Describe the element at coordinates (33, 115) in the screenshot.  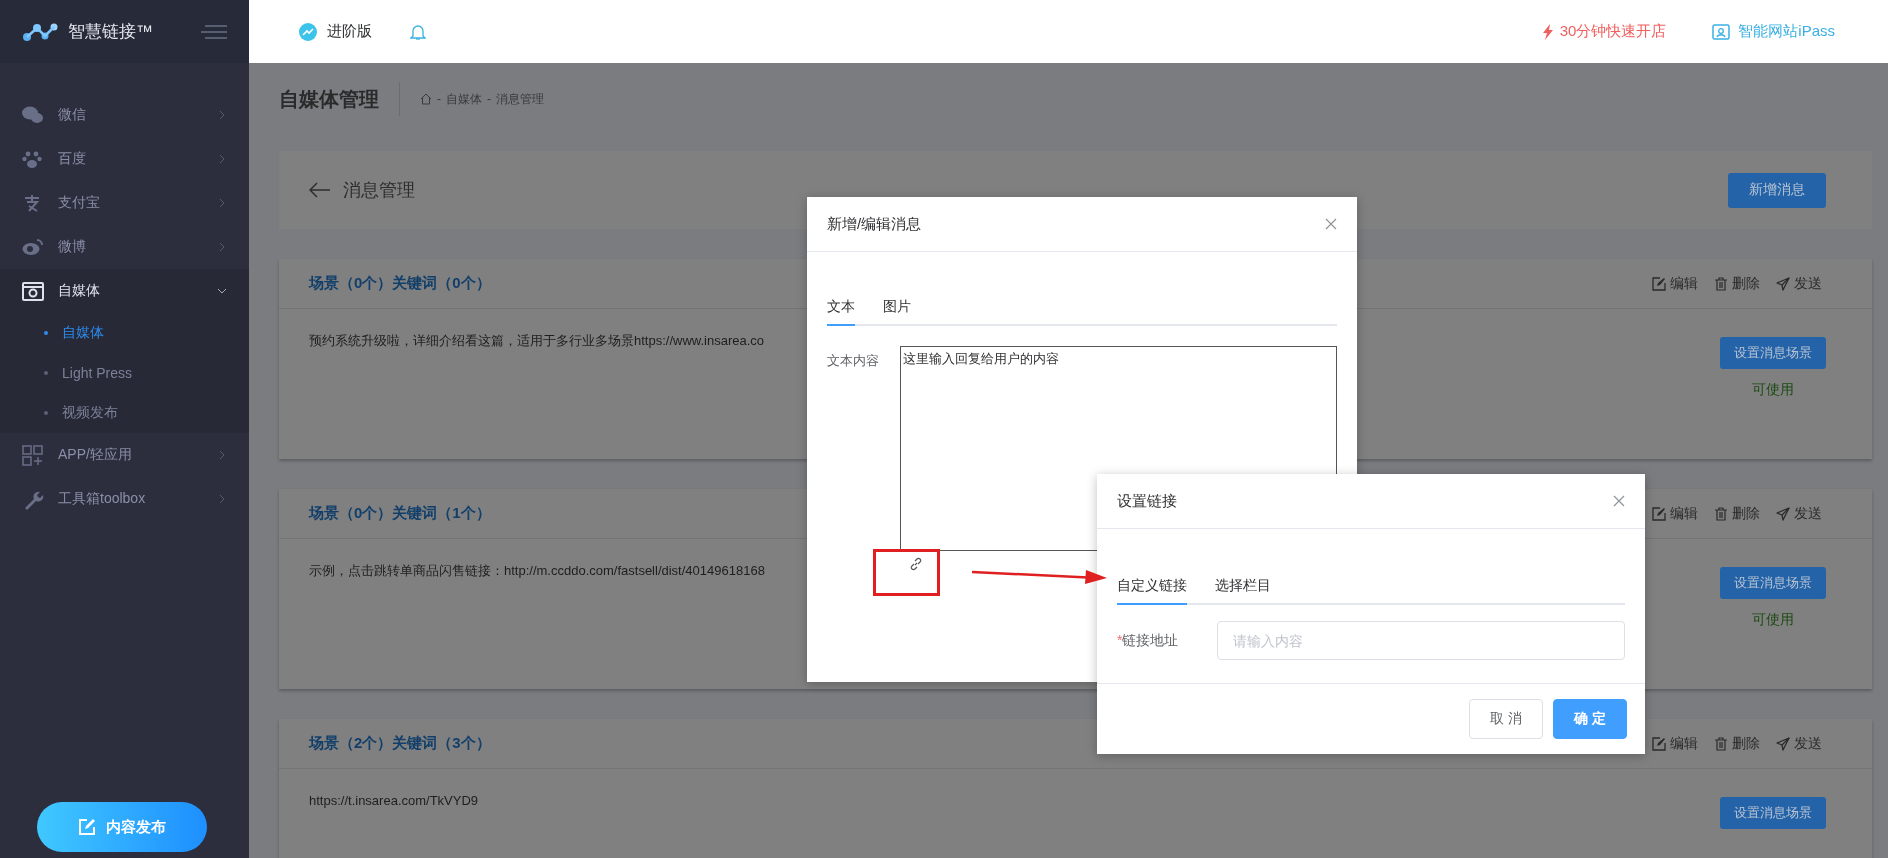
I see `chat-bubbles-icon` at that location.